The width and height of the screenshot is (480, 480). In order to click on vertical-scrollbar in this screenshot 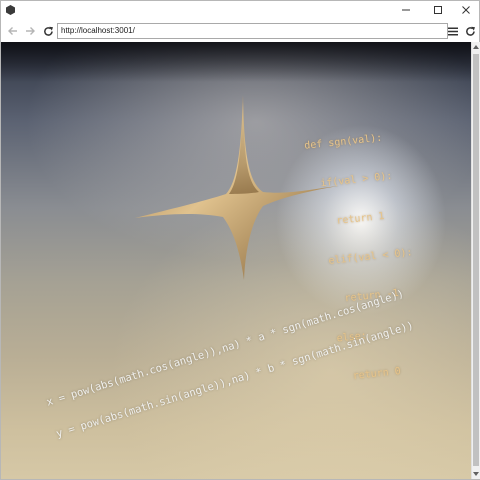, I will do `click(475, 260)`.